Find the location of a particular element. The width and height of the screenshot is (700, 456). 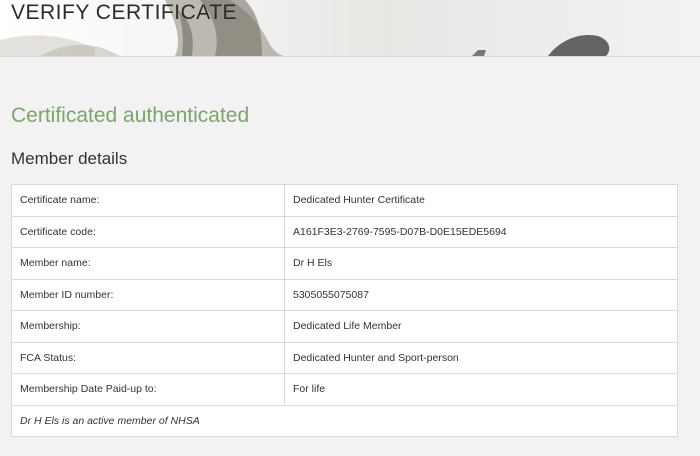

member-name-label: Member name: is located at coordinates (148, 263).